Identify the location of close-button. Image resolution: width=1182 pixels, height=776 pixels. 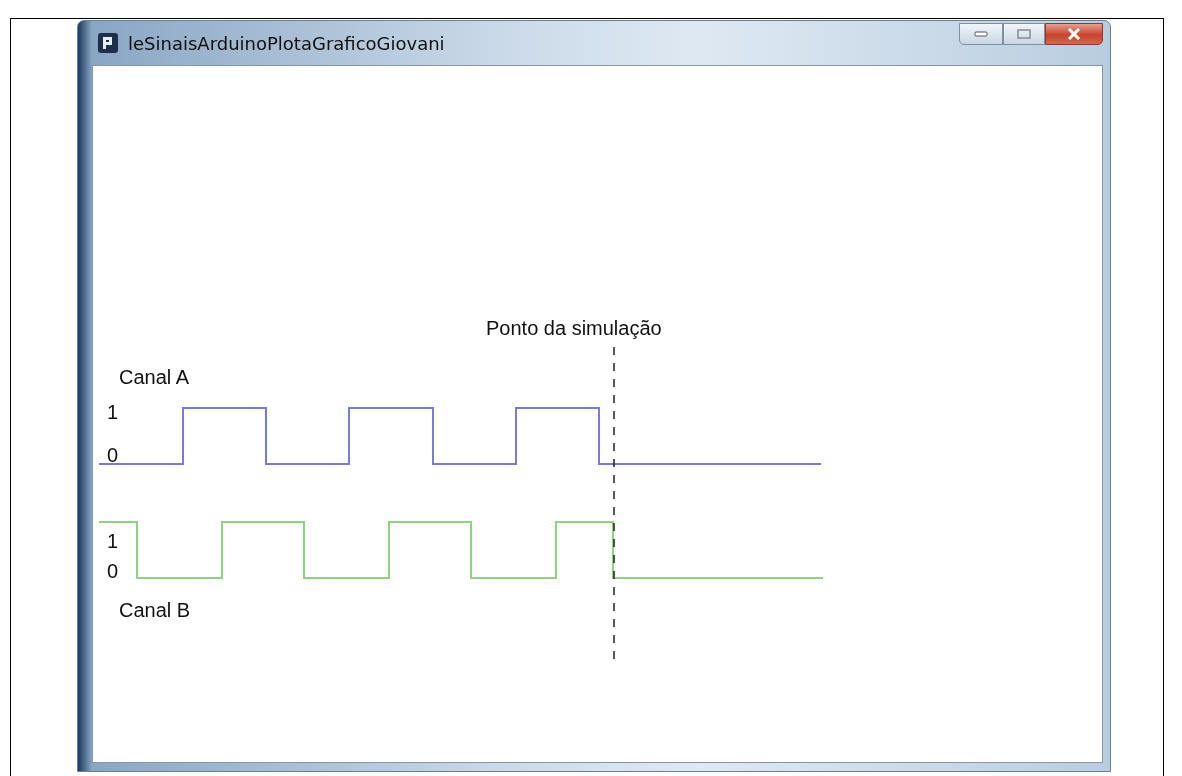
(1074, 34).